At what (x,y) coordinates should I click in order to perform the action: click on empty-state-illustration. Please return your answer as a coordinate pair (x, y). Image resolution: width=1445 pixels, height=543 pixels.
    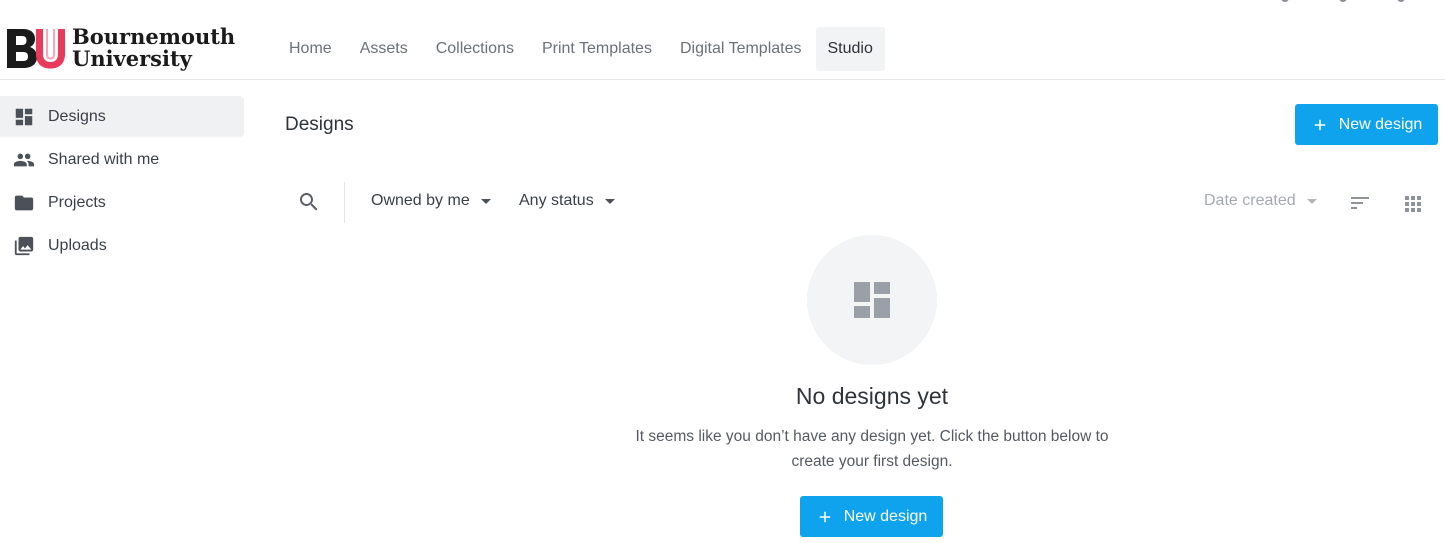
    Looking at the image, I should click on (872, 300).